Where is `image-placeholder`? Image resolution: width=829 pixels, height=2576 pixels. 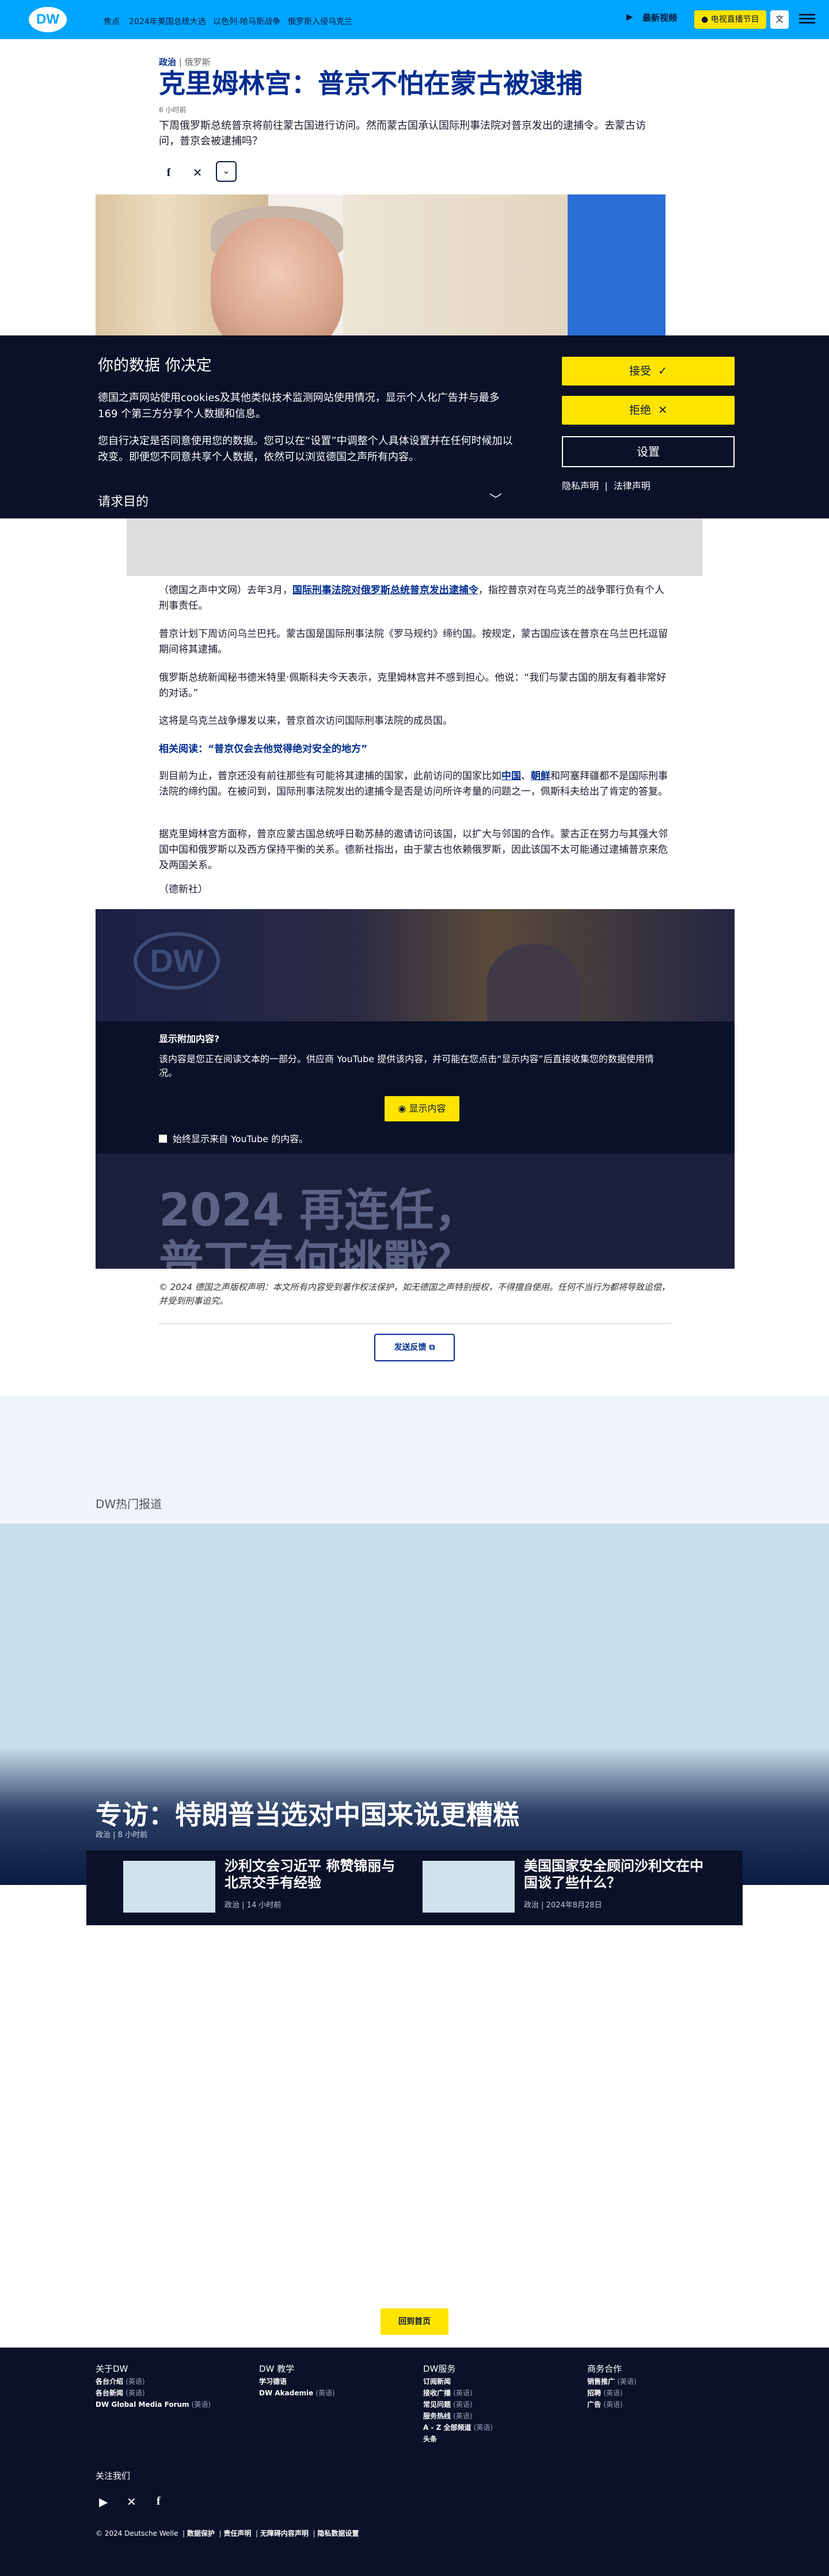 image-placeholder is located at coordinates (414, 547).